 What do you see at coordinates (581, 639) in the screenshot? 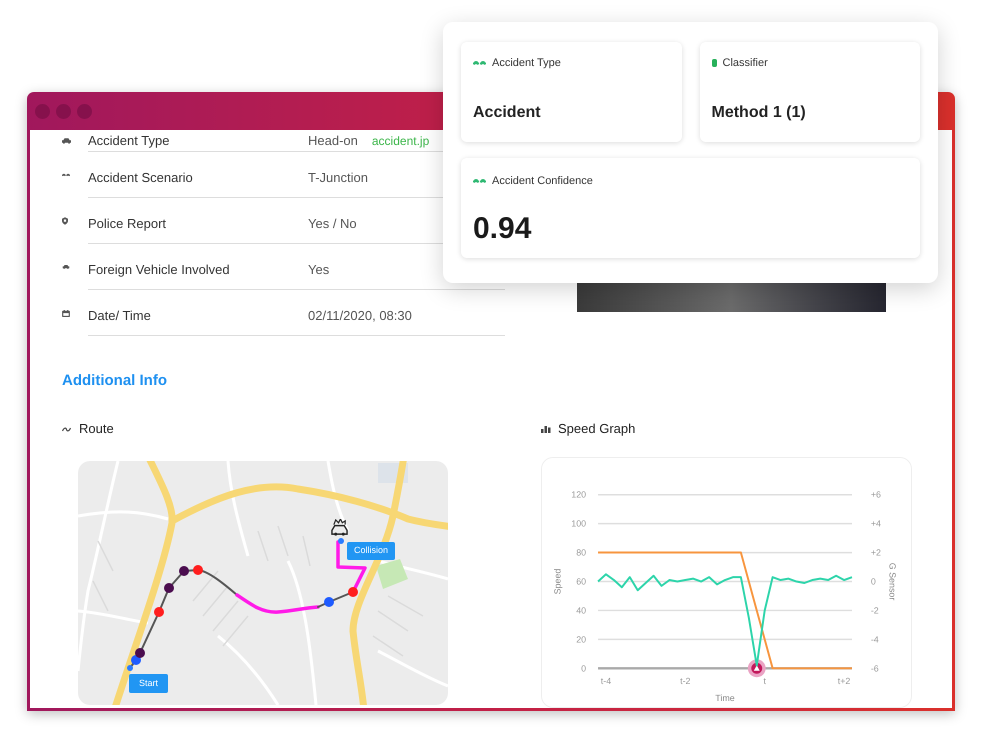
I see `axis-tick-label: 20` at bounding box center [581, 639].